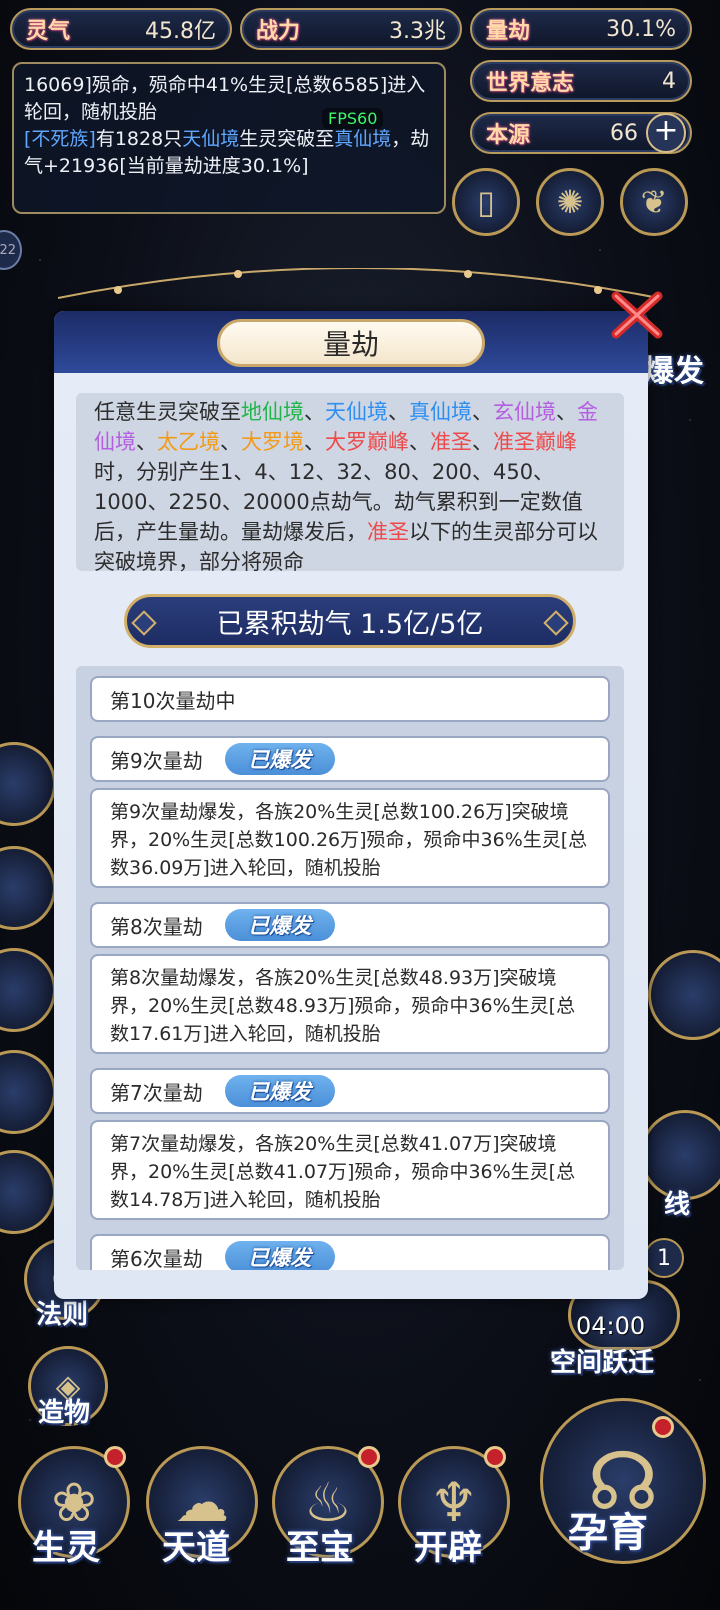 The width and height of the screenshot is (720, 1610). What do you see at coordinates (611, 1326) in the screenshot?
I see `space-jump-timer: 04:00` at bounding box center [611, 1326].